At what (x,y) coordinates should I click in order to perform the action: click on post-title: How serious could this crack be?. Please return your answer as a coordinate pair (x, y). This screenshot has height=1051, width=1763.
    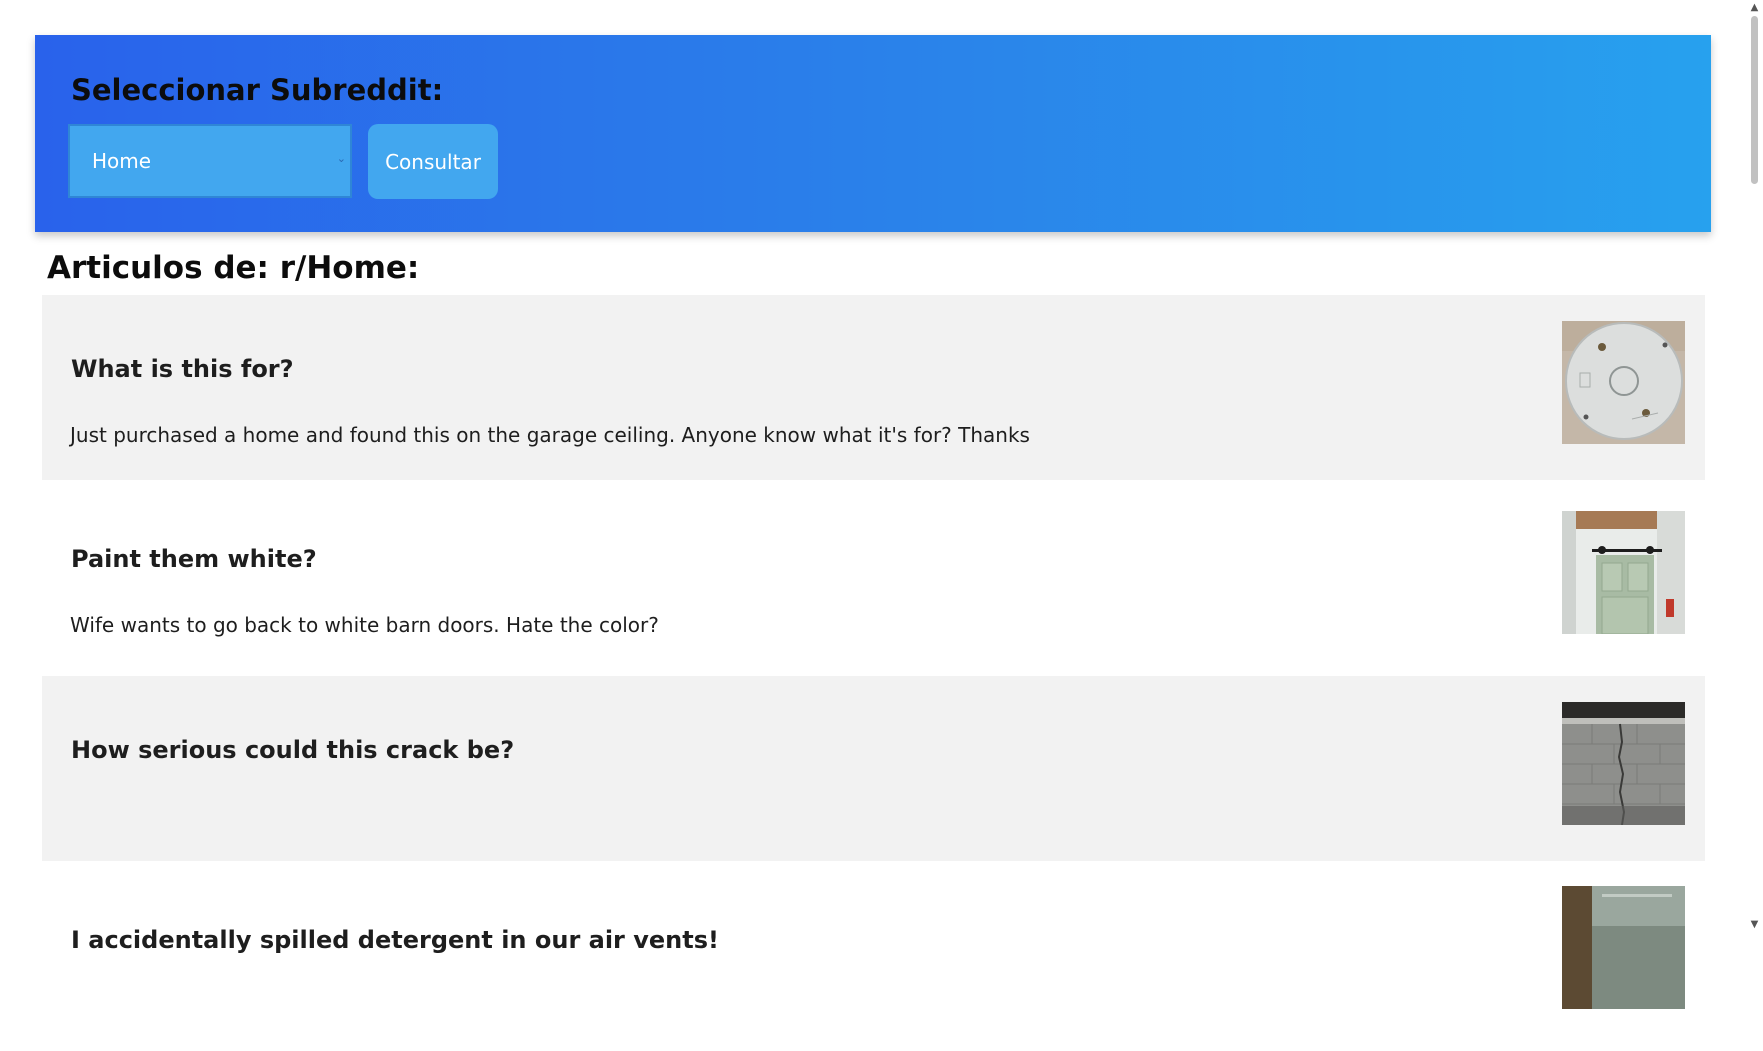
    Looking at the image, I should click on (292, 750).